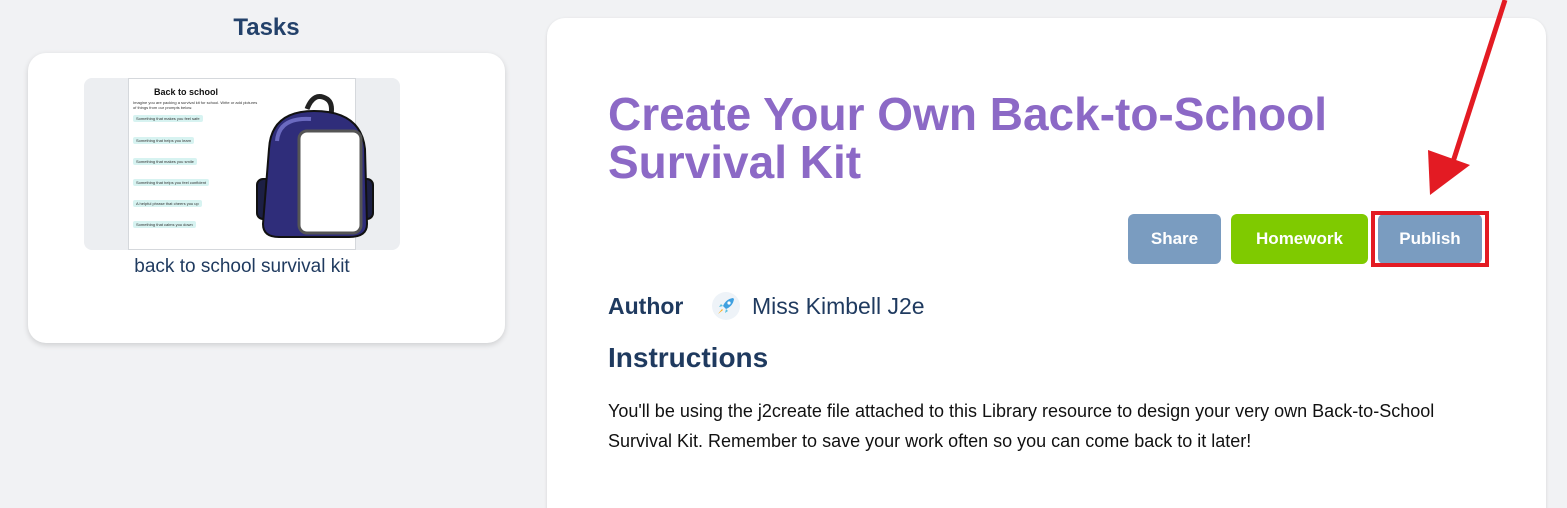 The height and width of the screenshot is (508, 1567). Describe the element at coordinates (165, 161) in the screenshot. I see `thumbnail-prompt: Something that makes you smile` at that location.